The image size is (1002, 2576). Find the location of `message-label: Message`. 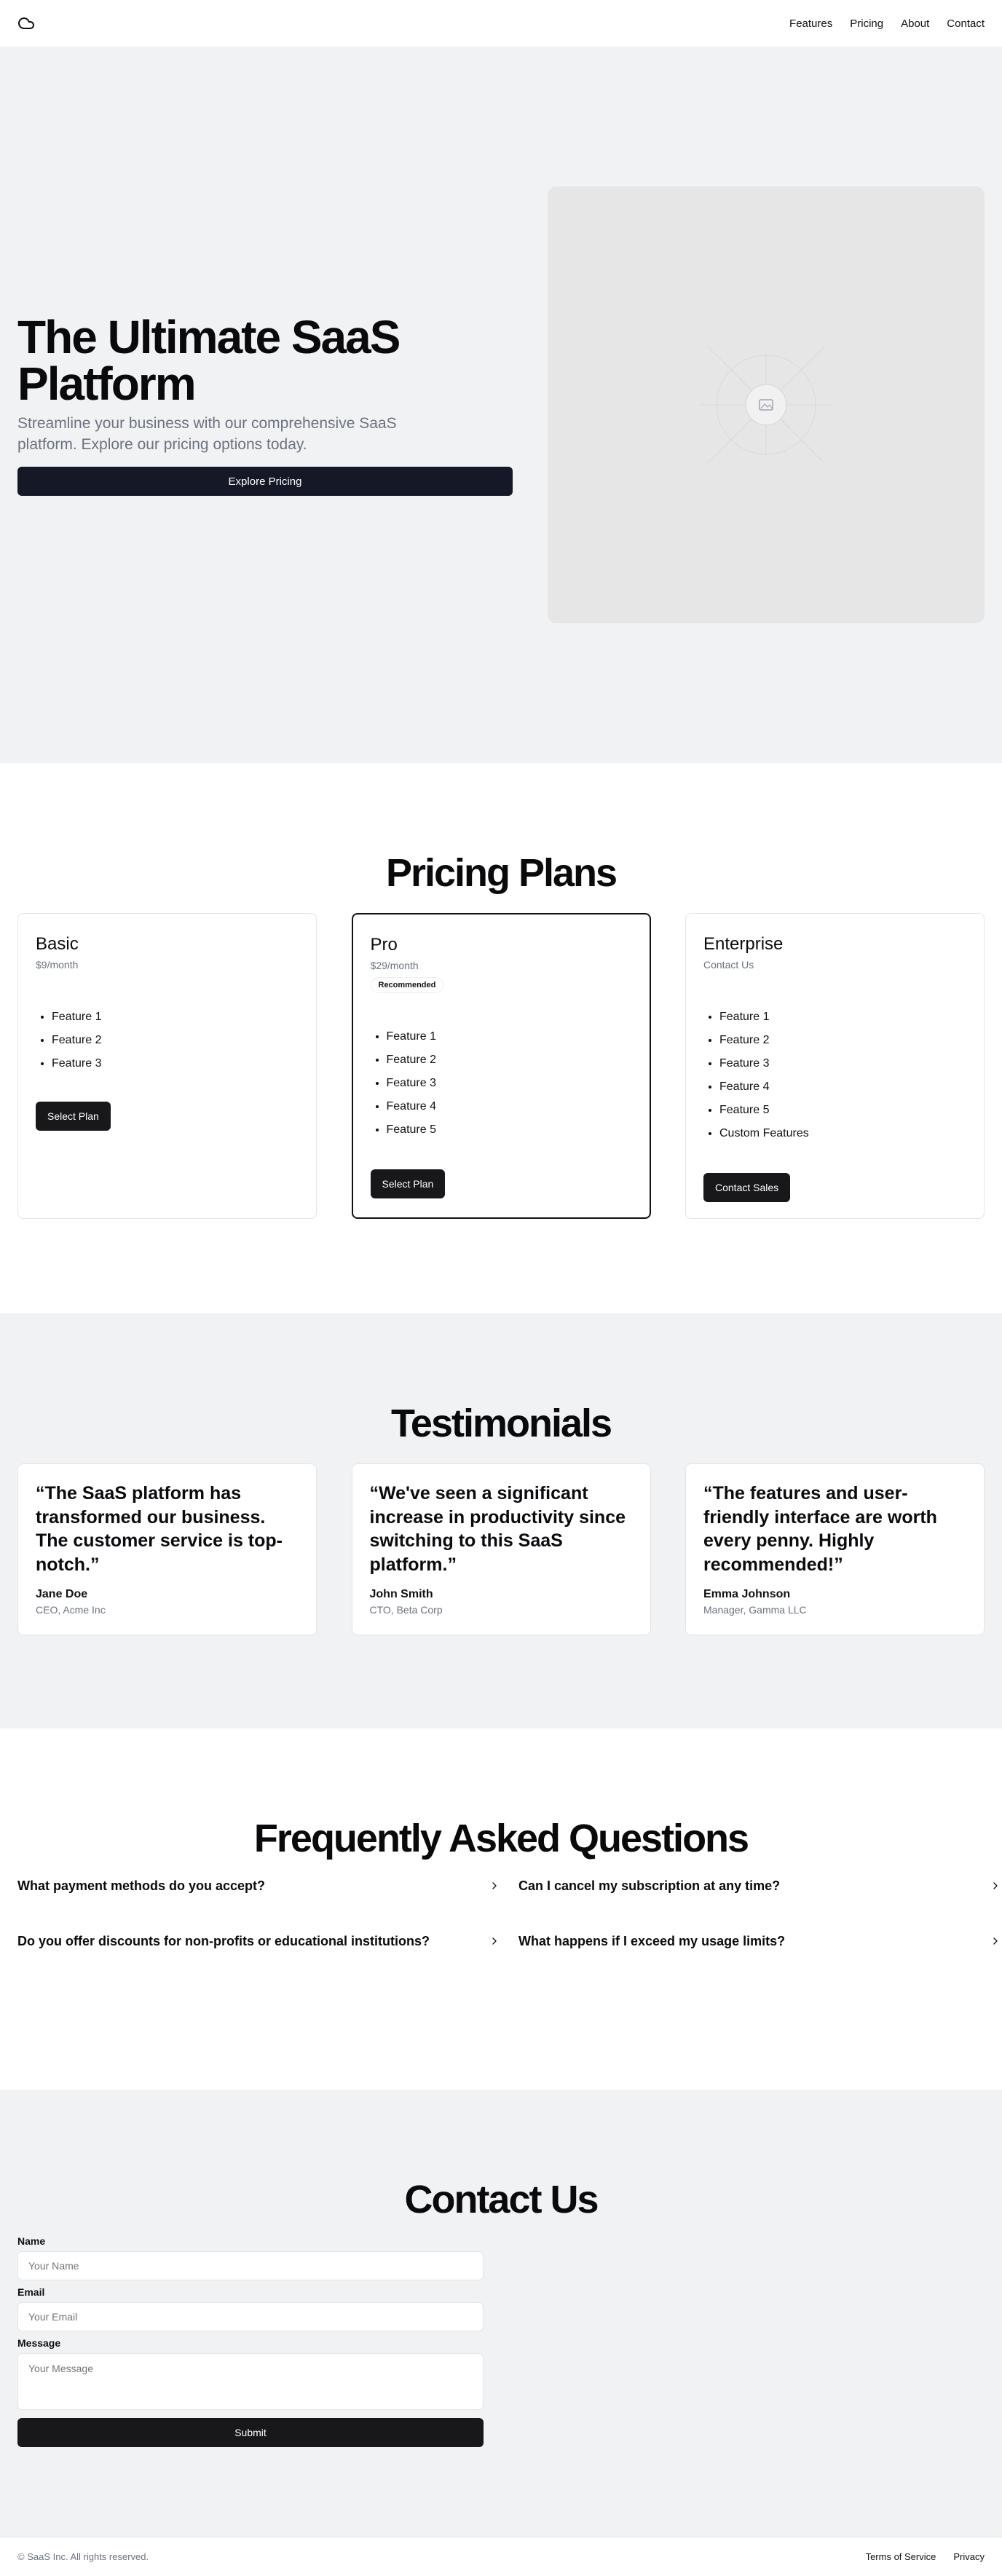

message-label: Message is located at coordinates (39, 2343).